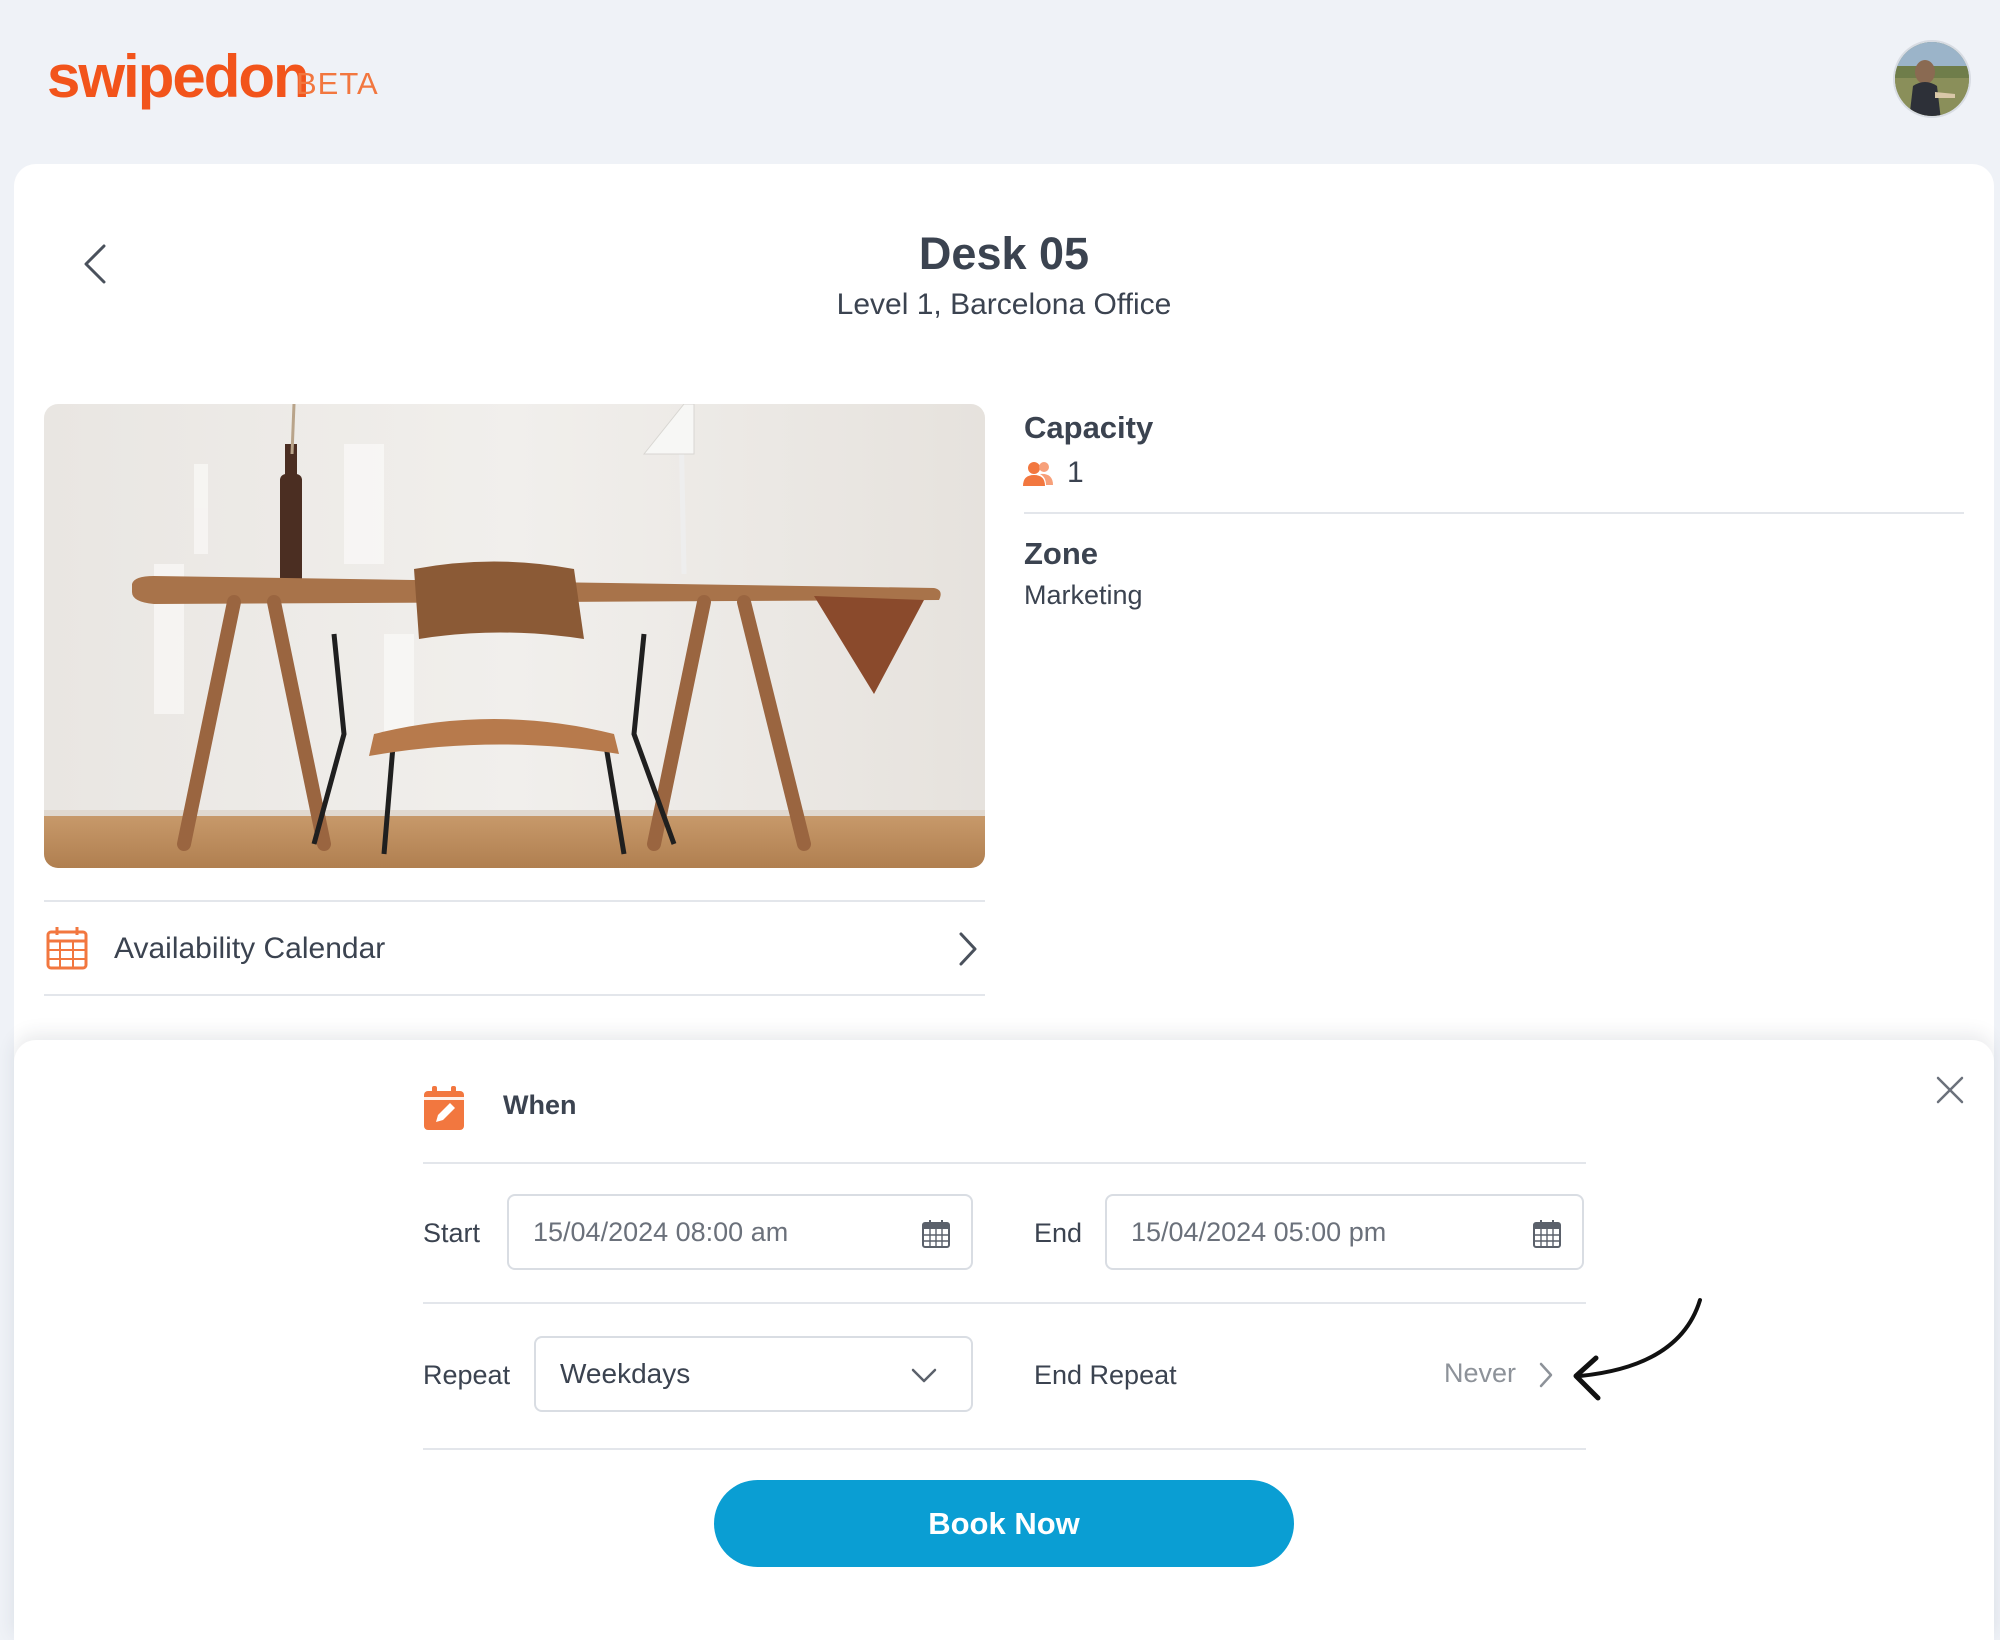 The width and height of the screenshot is (2000, 1640). What do you see at coordinates (452, 1233) in the screenshot?
I see `start-label: Start` at bounding box center [452, 1233].